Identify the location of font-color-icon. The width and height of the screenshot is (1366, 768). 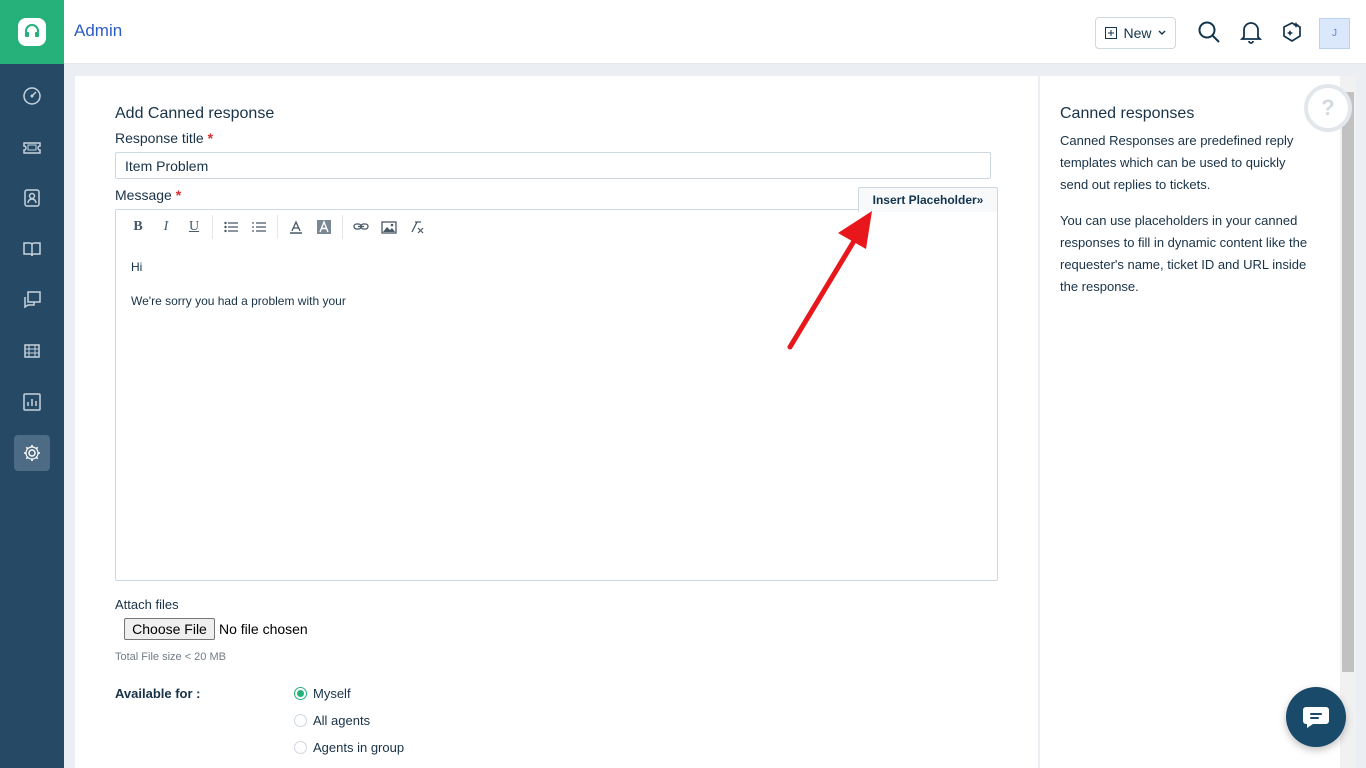
(296, 227).